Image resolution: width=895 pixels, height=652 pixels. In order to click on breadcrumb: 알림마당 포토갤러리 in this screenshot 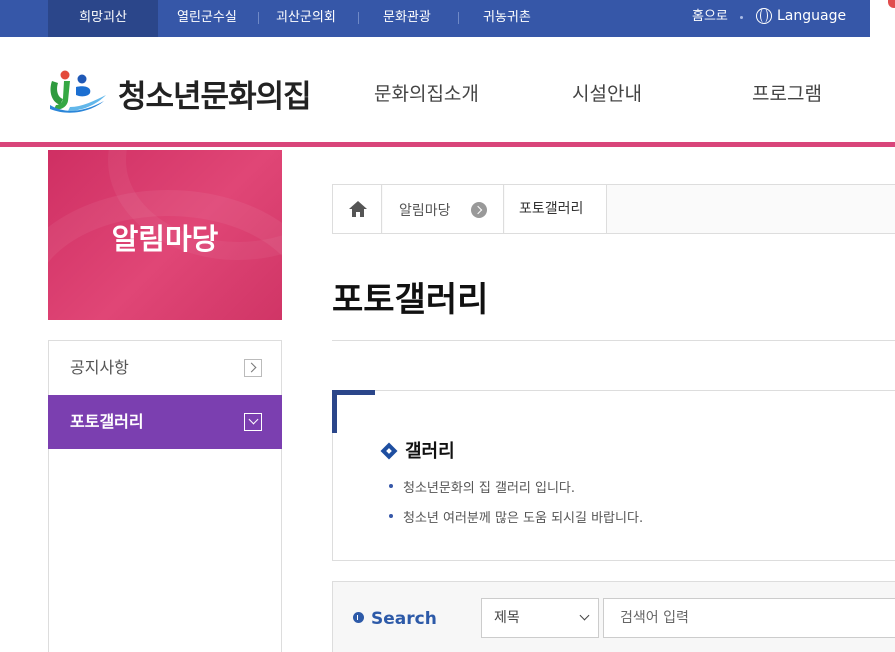, I will do `click(613, 209)`.